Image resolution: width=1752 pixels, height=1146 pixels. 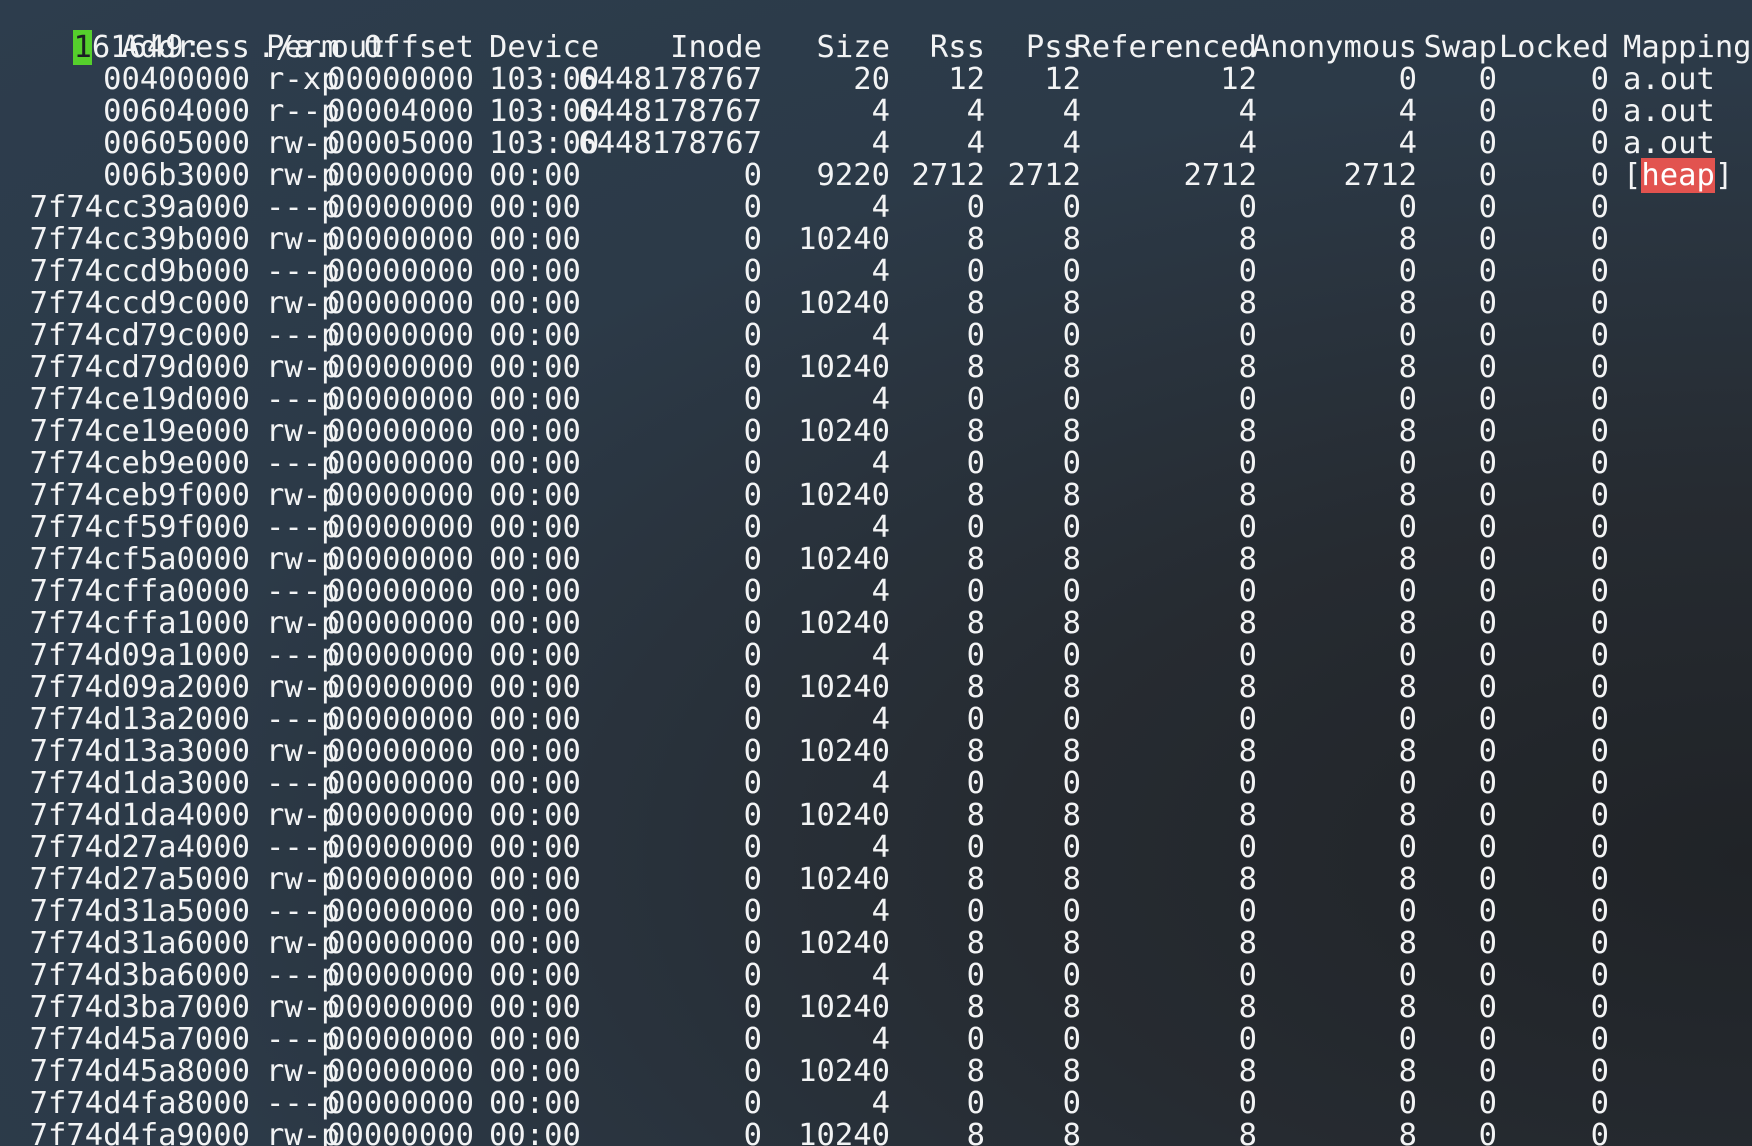 What do you see at coordinates (139, 847) in the screenshot?
I see `cell-address: 7f74d27a4000` at bounding box center [139, 847].